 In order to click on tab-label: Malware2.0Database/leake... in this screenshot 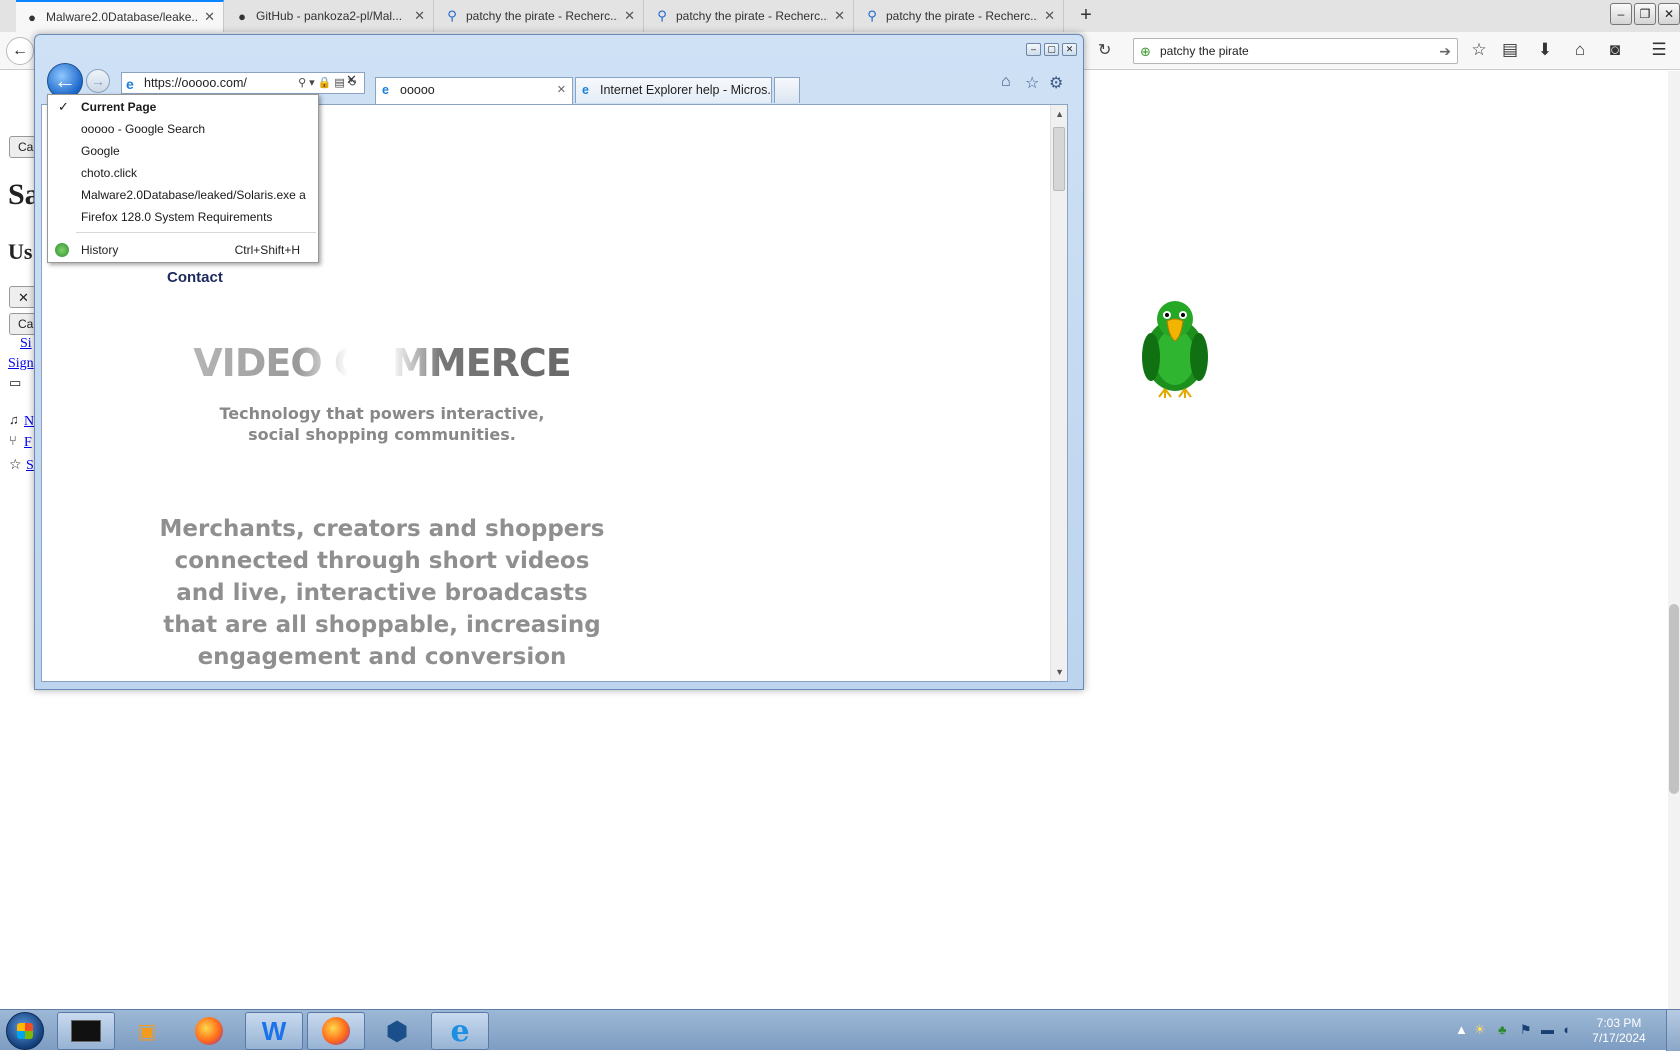, I will do `click(122, 17)`.